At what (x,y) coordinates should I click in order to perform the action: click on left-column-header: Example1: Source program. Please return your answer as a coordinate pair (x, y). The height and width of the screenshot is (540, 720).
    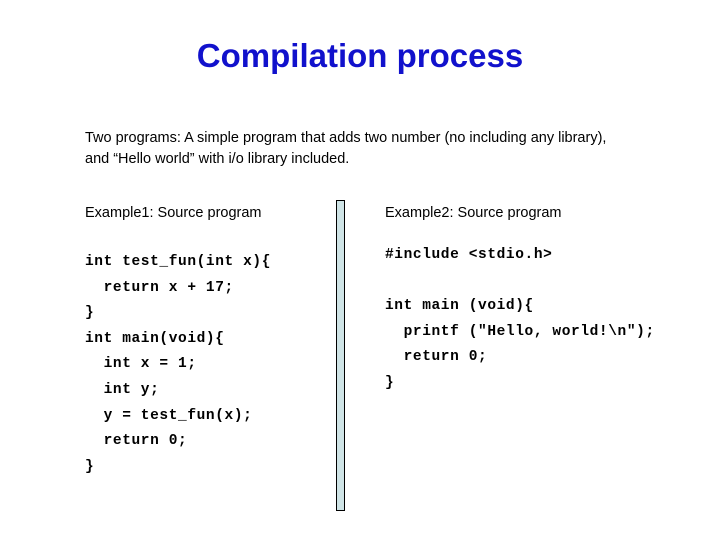
    Looking at the image, I should click on (173, 213).